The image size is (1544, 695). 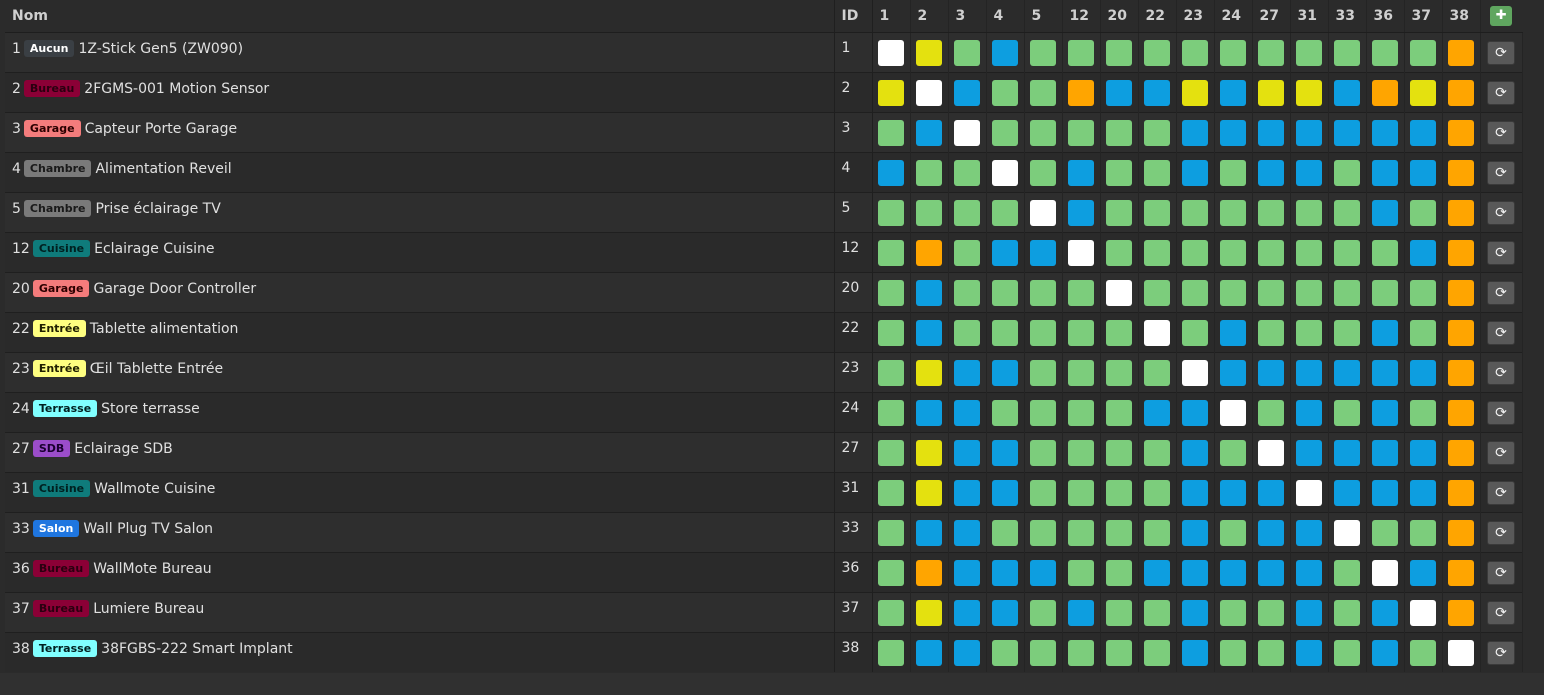 I want to click on device-name: WallMote Bureau, so click(x=152, y=569).